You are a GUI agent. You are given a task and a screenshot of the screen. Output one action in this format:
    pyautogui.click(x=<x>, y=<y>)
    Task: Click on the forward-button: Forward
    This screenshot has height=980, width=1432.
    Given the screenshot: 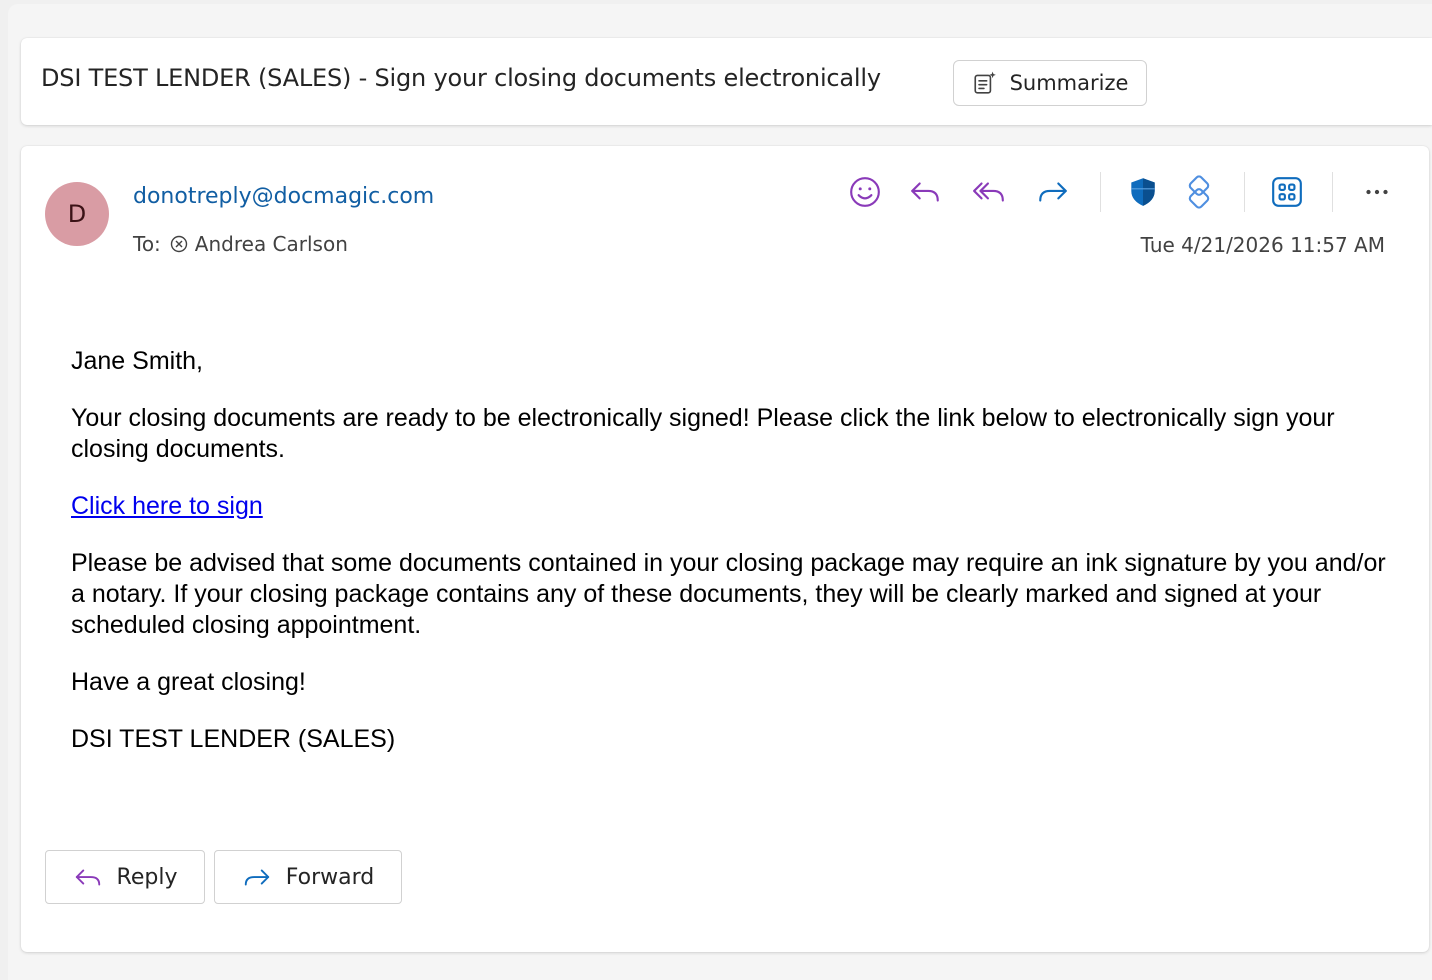 What is the action you would take?
    pyautogui.click(x=308, y=877)
    